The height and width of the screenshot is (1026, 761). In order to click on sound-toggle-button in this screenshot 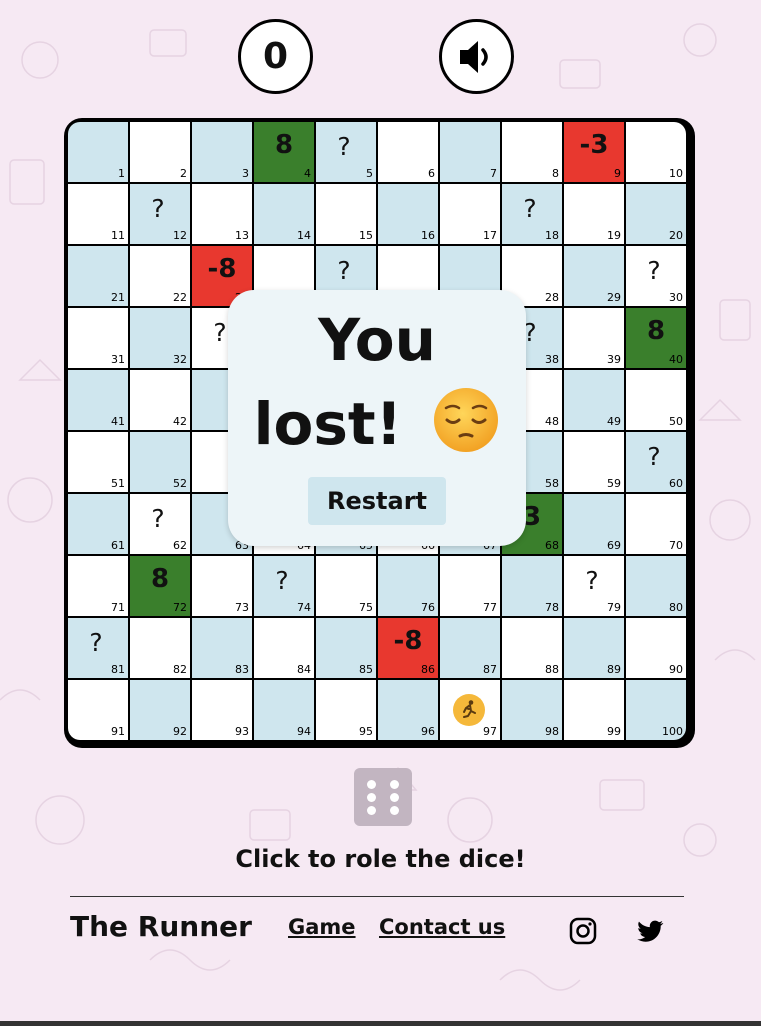, I will do `click(476, 56)`.